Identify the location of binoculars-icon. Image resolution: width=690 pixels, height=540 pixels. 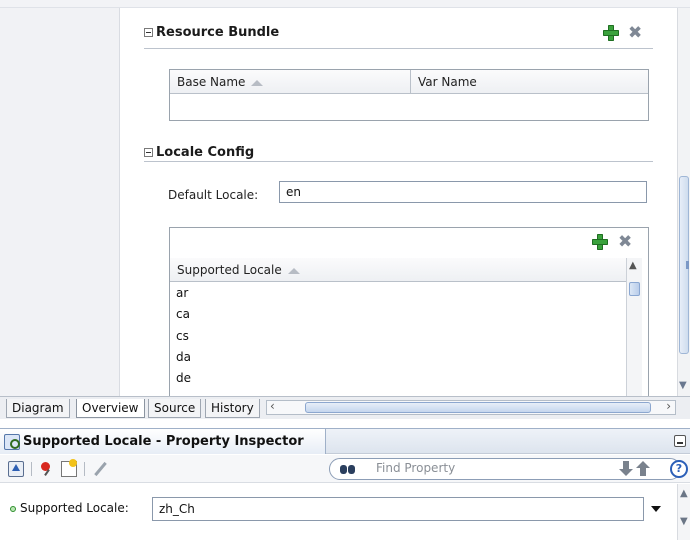
(348, 469).